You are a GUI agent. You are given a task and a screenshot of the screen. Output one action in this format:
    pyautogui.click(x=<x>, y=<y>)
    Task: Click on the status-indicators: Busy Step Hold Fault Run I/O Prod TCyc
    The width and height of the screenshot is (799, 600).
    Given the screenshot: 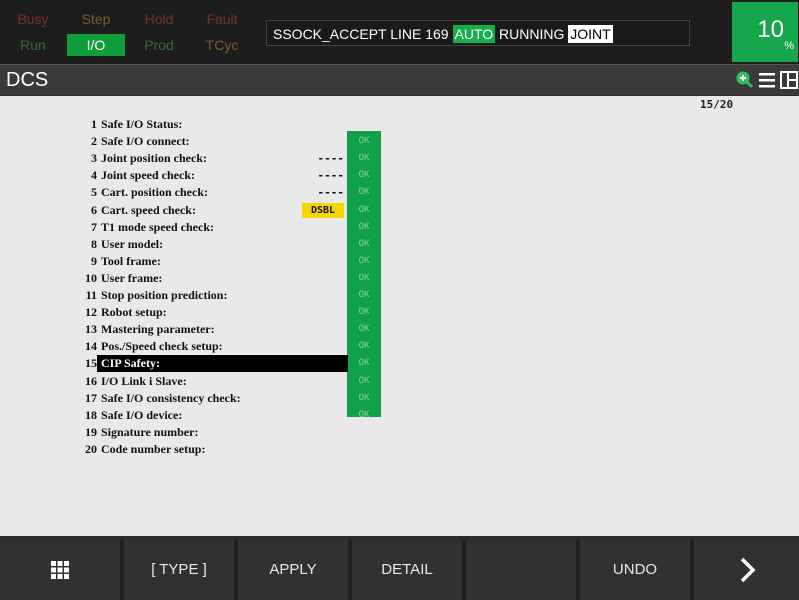 What is the action you would take?
    pyautogui.click(x=131, y=32)
    